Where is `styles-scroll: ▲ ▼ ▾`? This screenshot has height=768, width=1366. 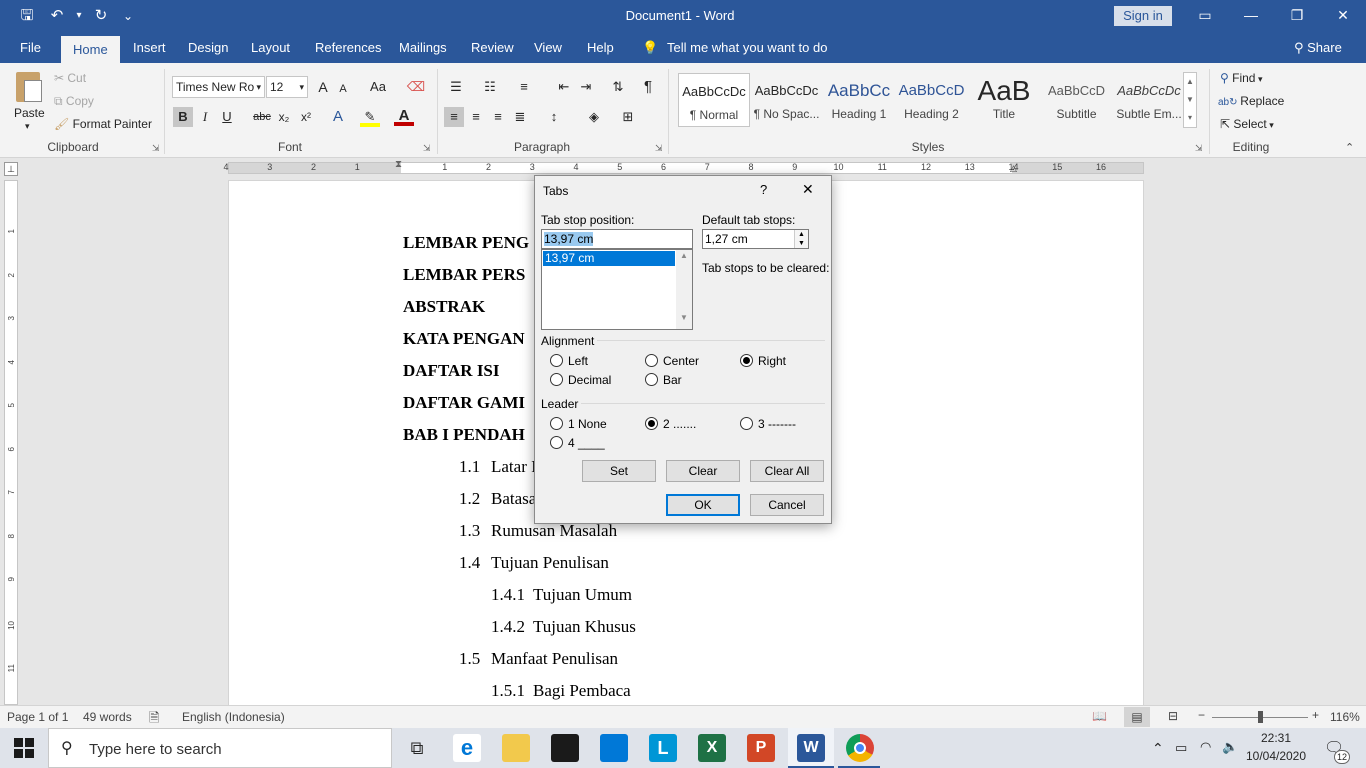 styles-scroll: ▲ ▼ ▾ is located at coordinates (1190, 100).